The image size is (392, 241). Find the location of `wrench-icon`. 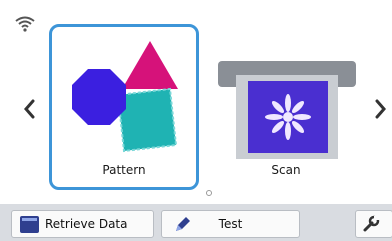

wrench-icon is located at coordinates (371, 223).